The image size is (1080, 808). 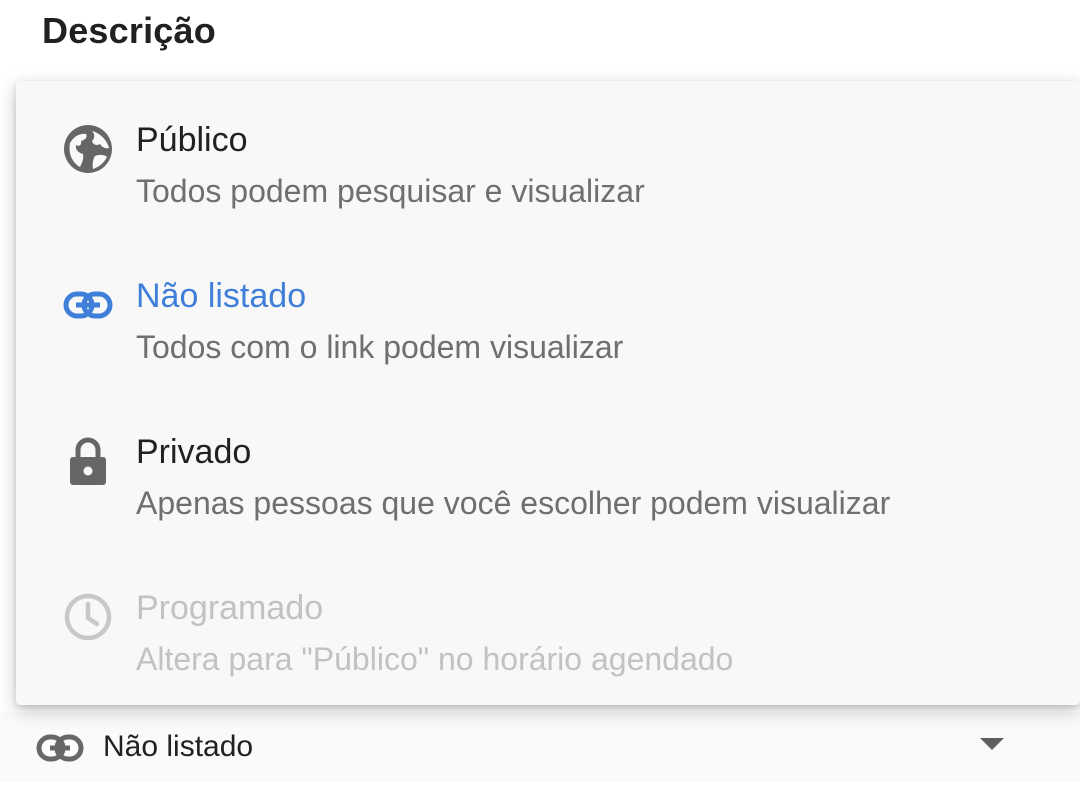 What do you see at coordinates (88, 149) in the screenshot?
I see `globe-icon` at bounding box center [88, 149].